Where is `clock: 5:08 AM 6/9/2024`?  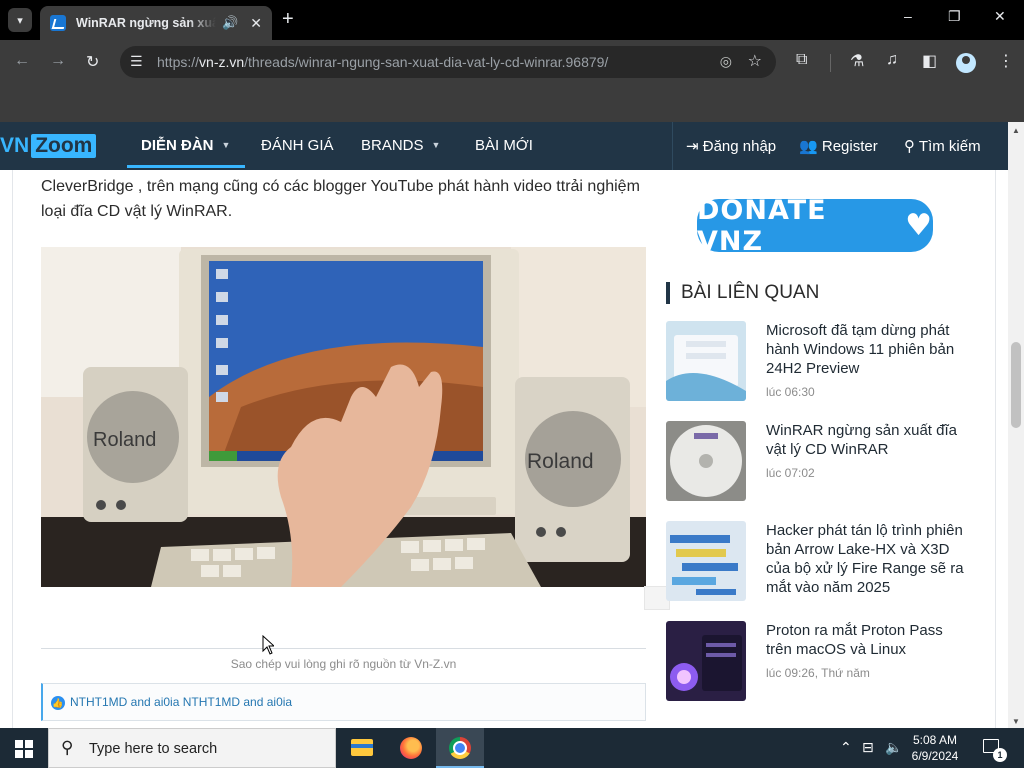
clock: 5:08 AM 6/9/2024 is located at coordinates (935, 748).